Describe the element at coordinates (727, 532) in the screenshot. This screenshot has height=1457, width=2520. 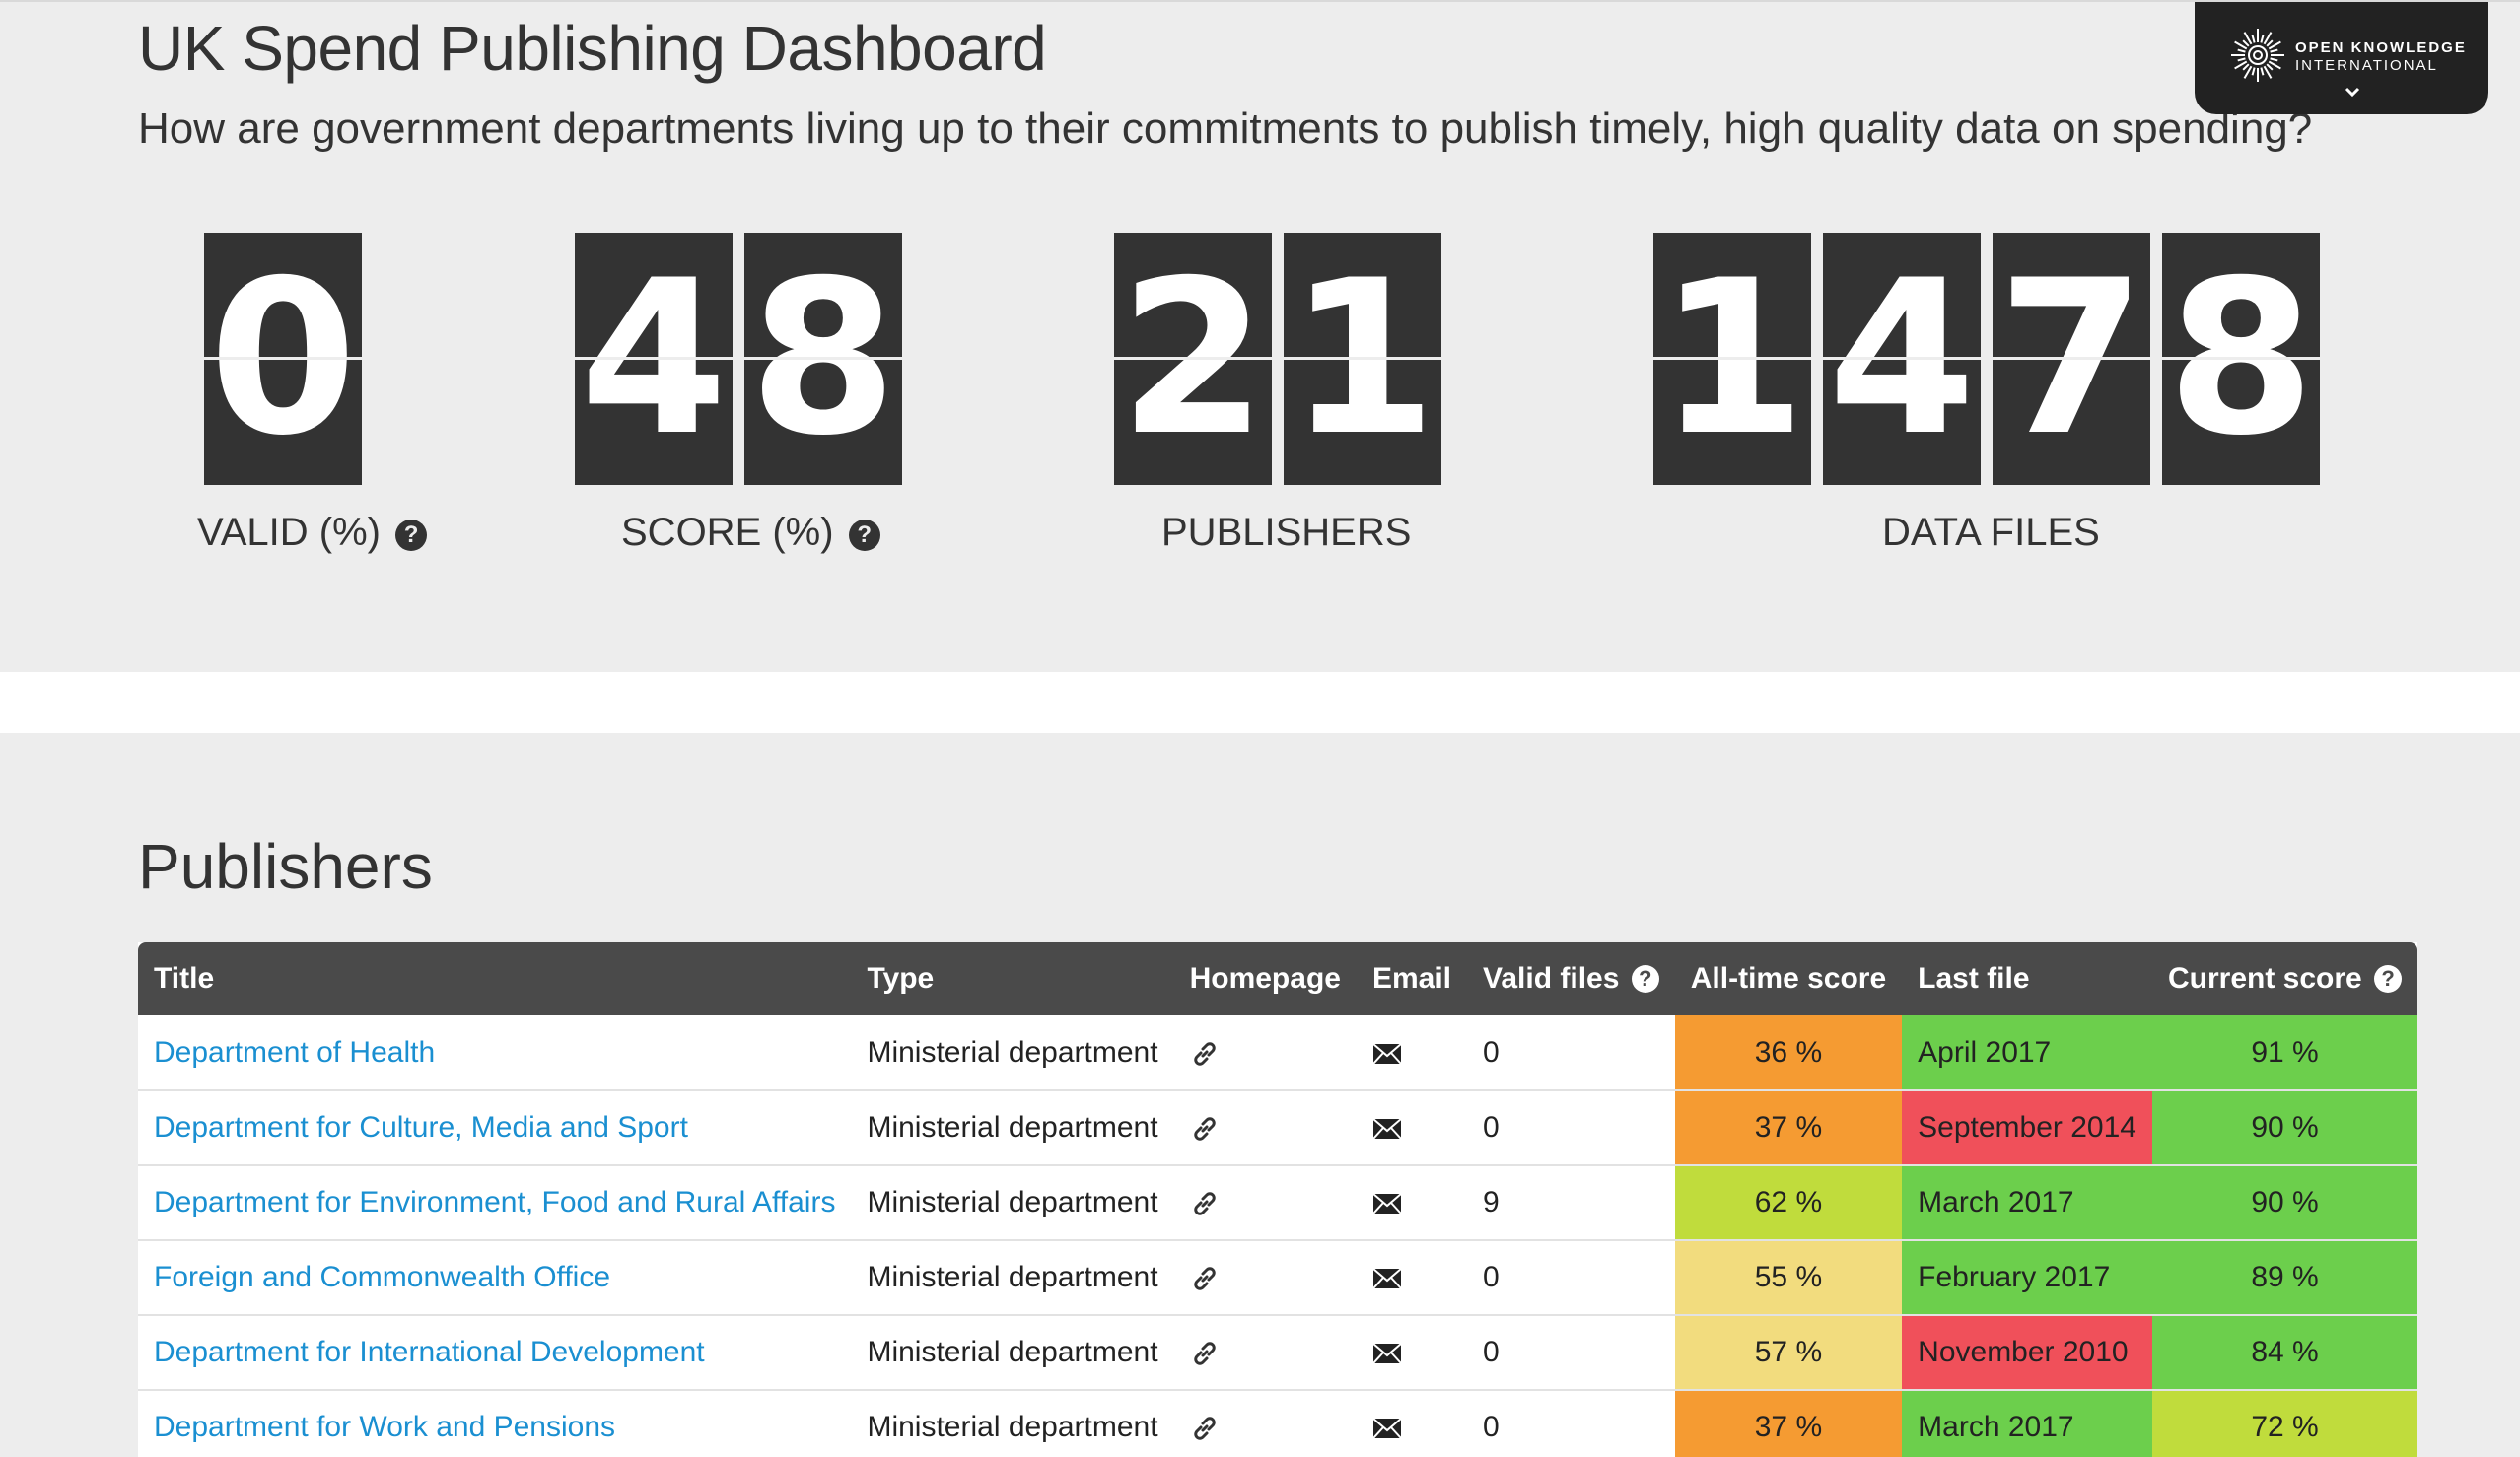
I see `stat-label-text: SCORE (%)` at that location.